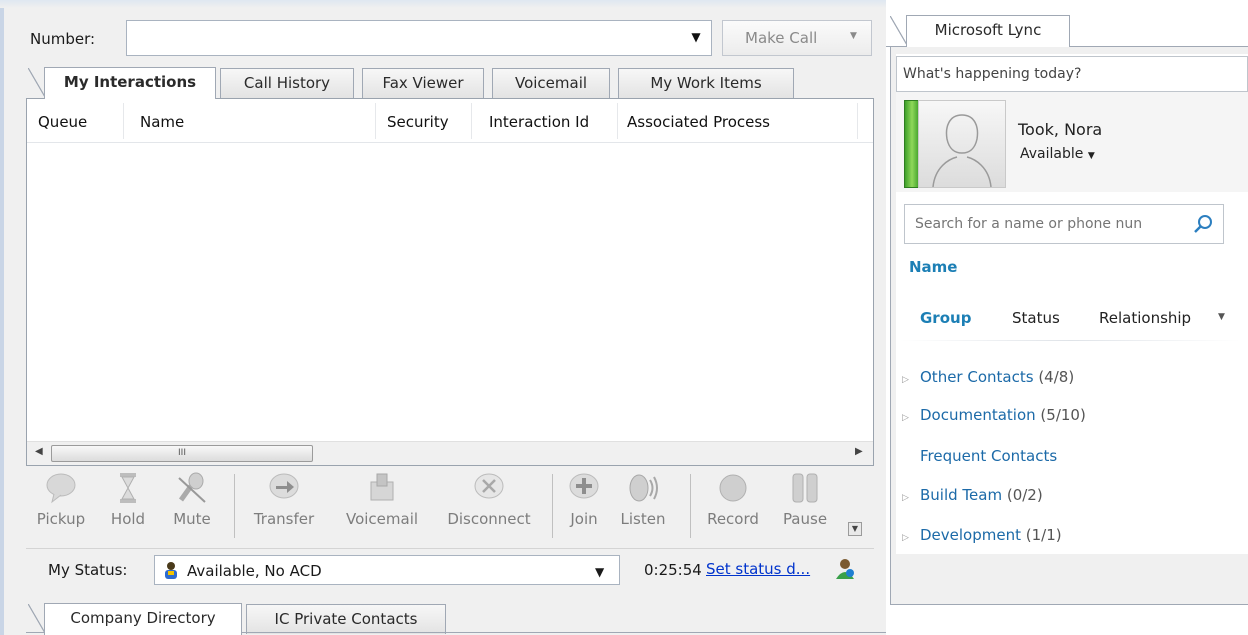  Describe the element at coordinates (1052, 154) in the screenshot. I see `availability-label: Available` at that location.